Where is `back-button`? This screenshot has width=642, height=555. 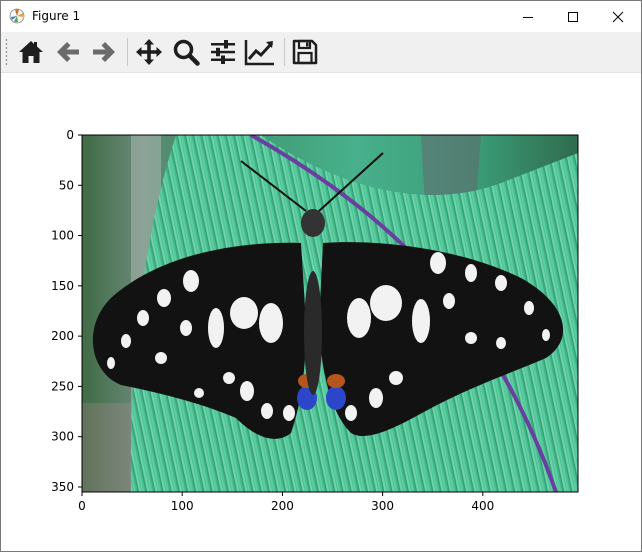 back-button is located at coordinates (68, 52).